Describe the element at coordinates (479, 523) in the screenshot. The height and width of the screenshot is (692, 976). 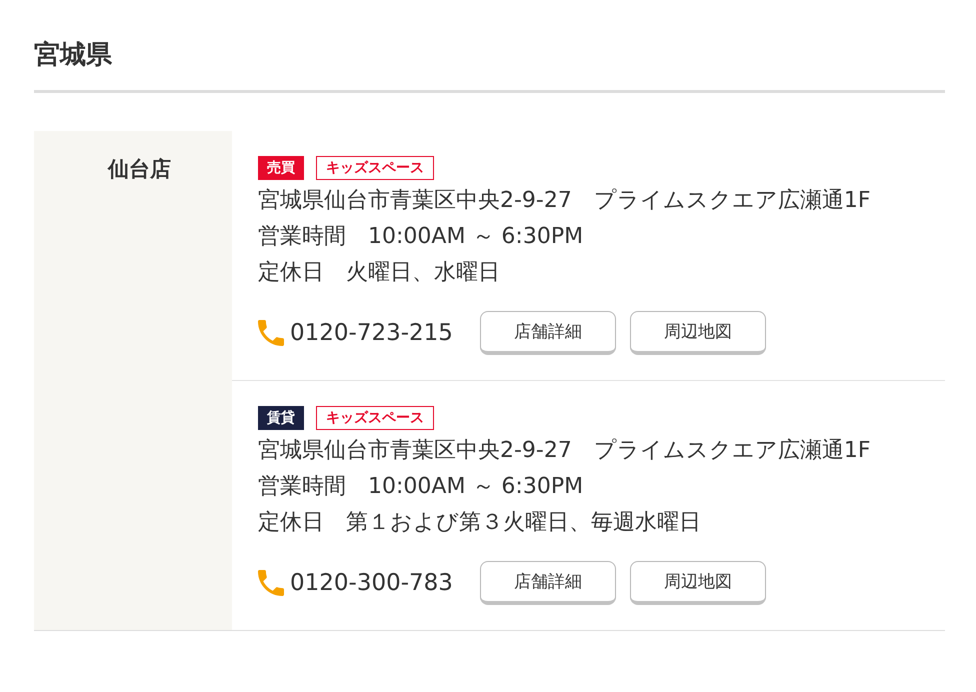
I see `closing-days: 定休日 第１および第３火曜日、毎週水曜日` at that location.